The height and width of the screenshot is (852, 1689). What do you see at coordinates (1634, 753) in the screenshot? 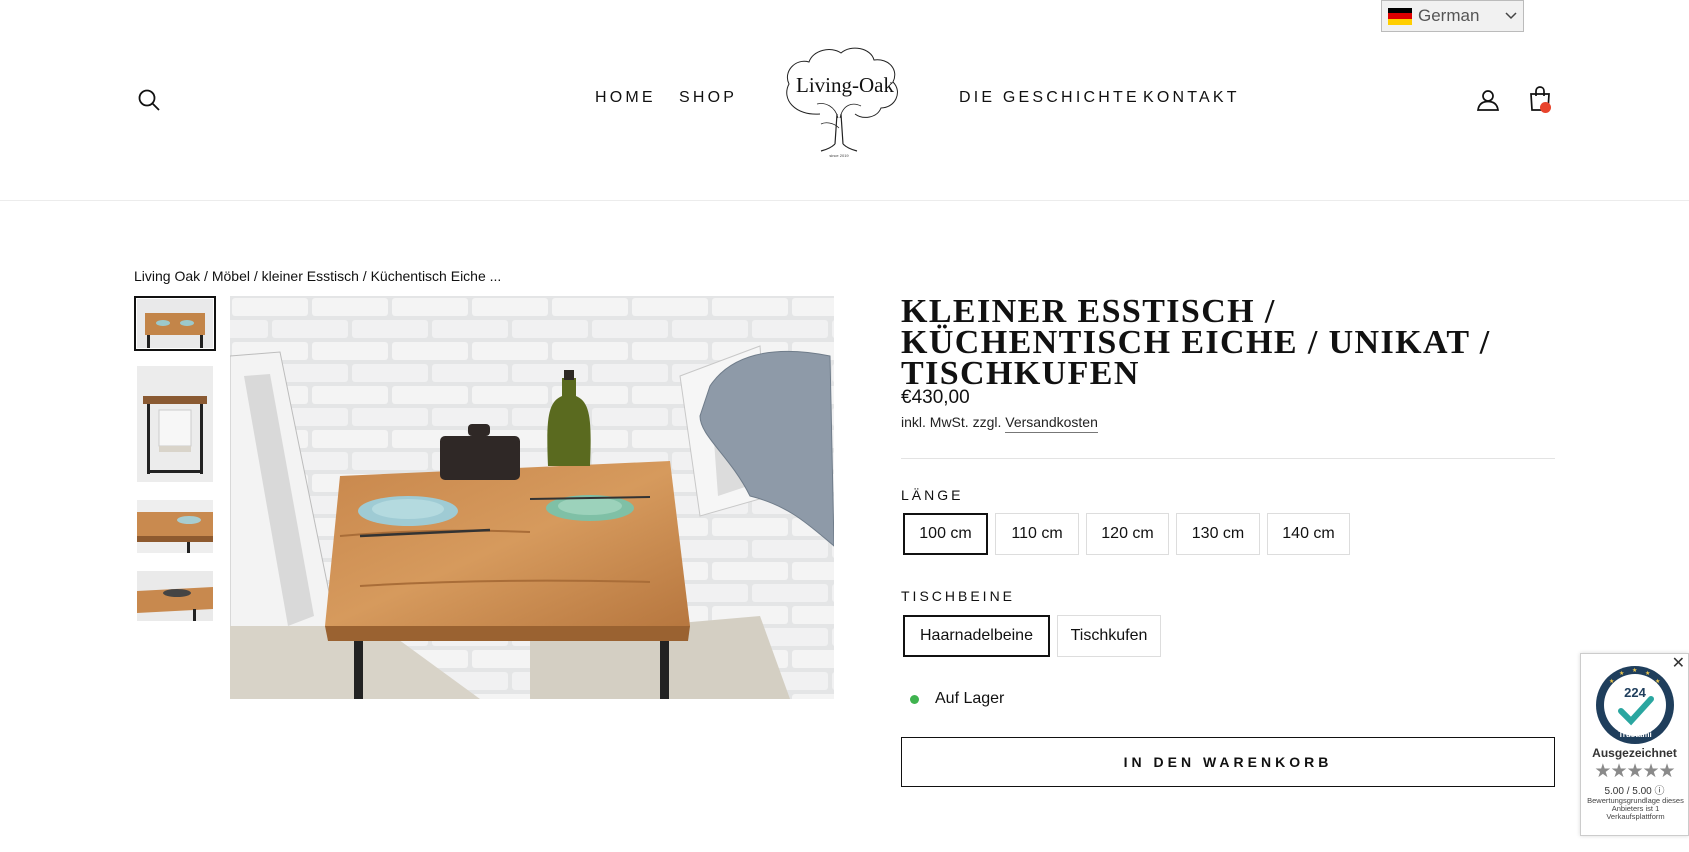
I see `trust-award: Ausgezeichnet` at bounding box center [1634, 753].